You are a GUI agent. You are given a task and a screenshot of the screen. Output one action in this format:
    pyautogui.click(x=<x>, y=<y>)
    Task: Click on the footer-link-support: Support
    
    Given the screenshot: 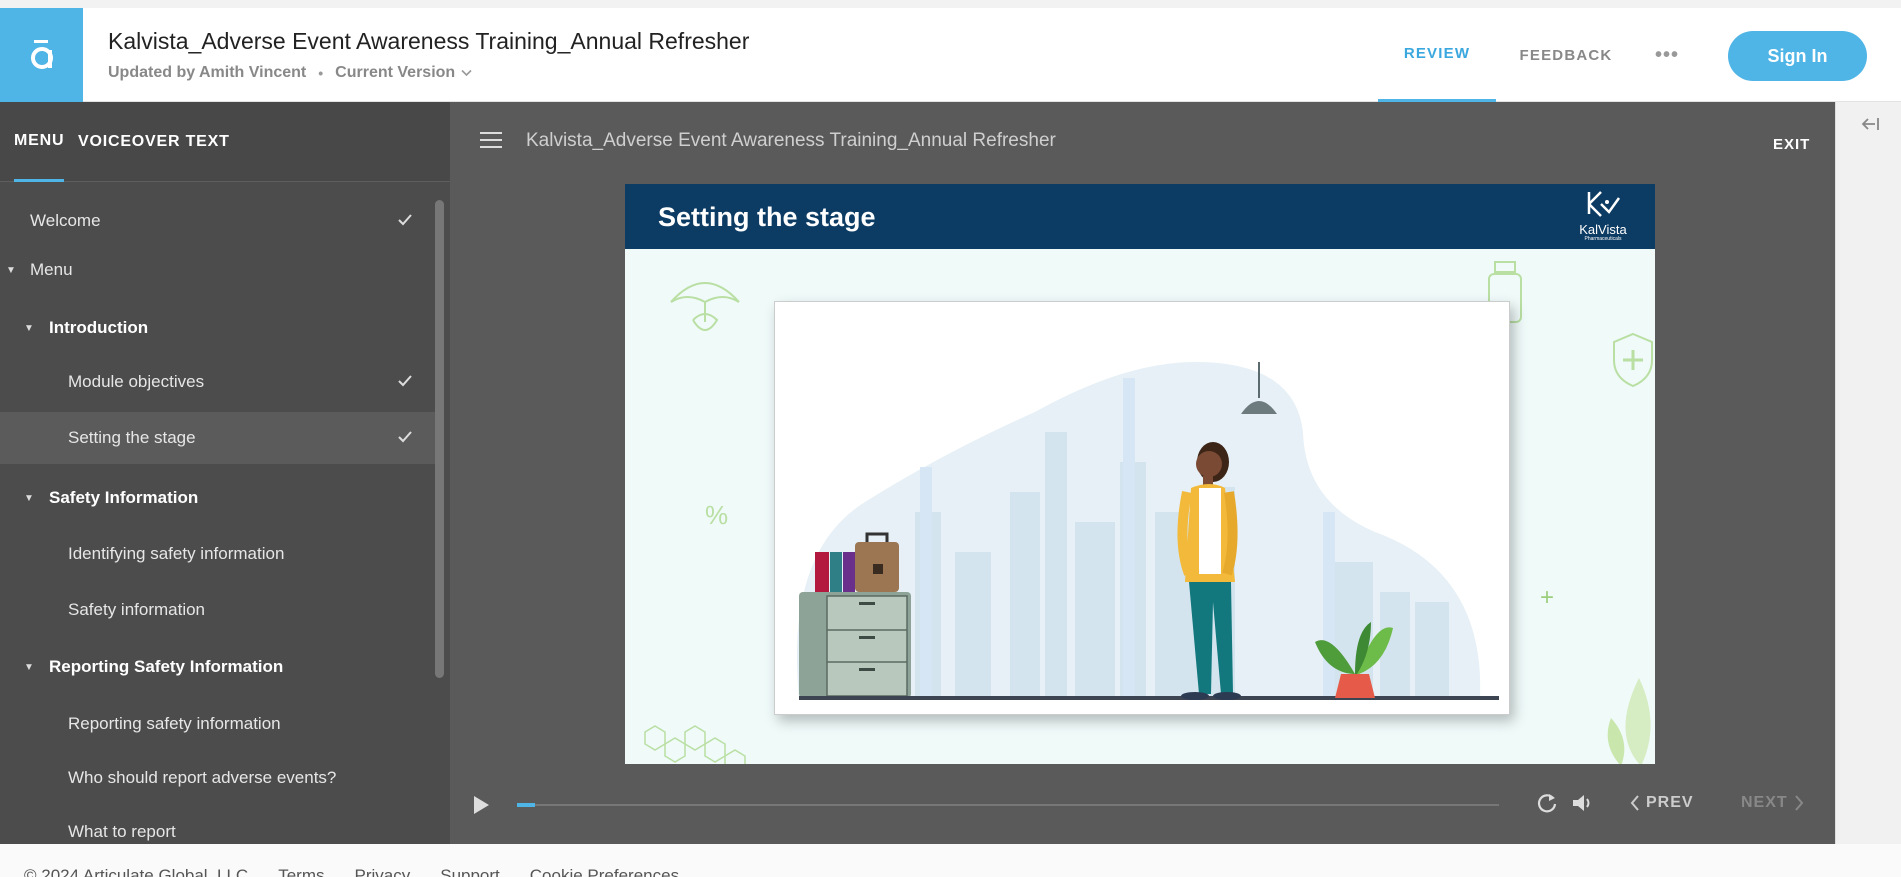 What is the action you would take?
    pyautogui.click(x=470, y=871)
    